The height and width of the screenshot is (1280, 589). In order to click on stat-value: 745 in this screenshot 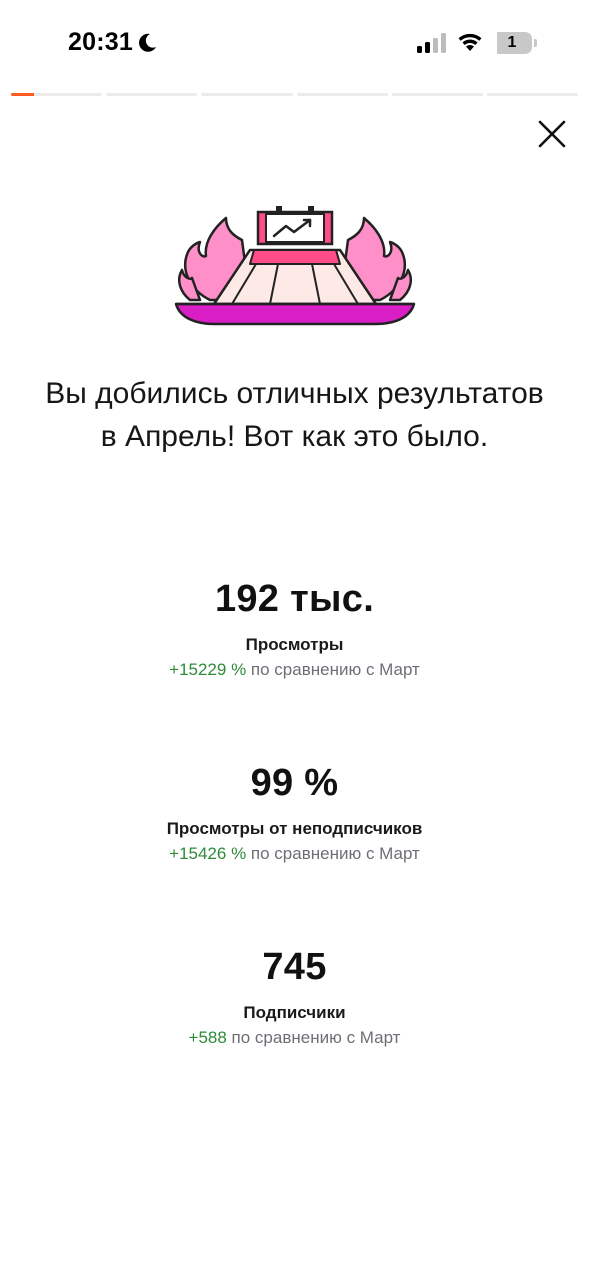, I will do `click(294, 967)`.